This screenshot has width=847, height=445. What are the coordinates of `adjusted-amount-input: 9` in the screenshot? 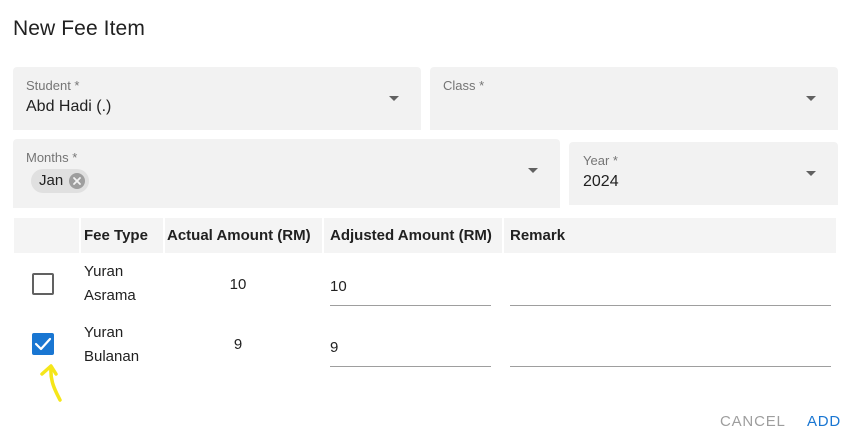 It's located at (410, 349).